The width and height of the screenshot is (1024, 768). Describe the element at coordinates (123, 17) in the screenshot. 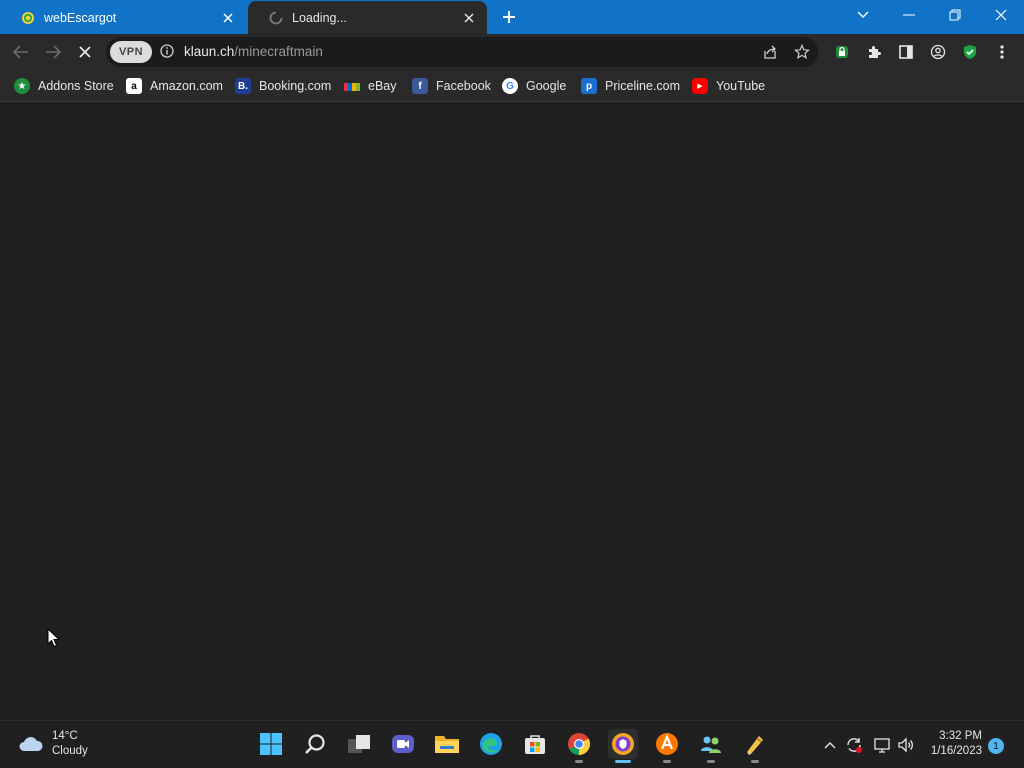

I see `tab-webescargot: webEscargot` at that location.